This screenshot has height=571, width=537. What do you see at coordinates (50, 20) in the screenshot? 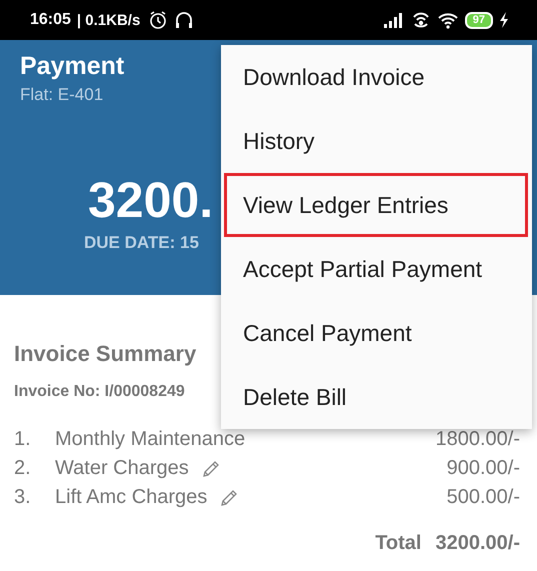
I see `clock-text: 16:05` at bounding box center [50, 20].